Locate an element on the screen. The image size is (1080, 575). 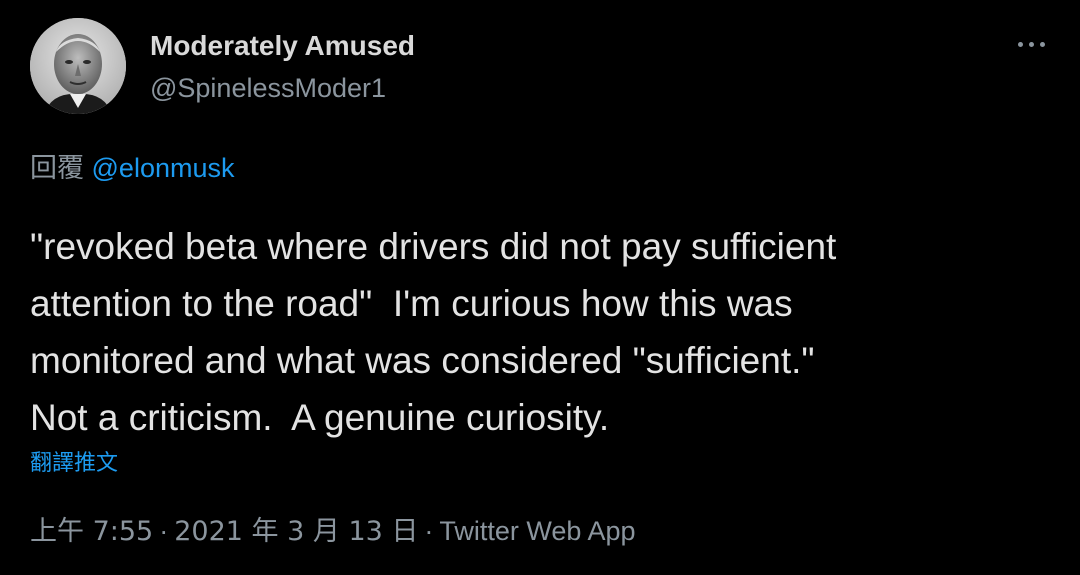
reply-mention-link: @elonmusk is located at coordinates (163, 168).